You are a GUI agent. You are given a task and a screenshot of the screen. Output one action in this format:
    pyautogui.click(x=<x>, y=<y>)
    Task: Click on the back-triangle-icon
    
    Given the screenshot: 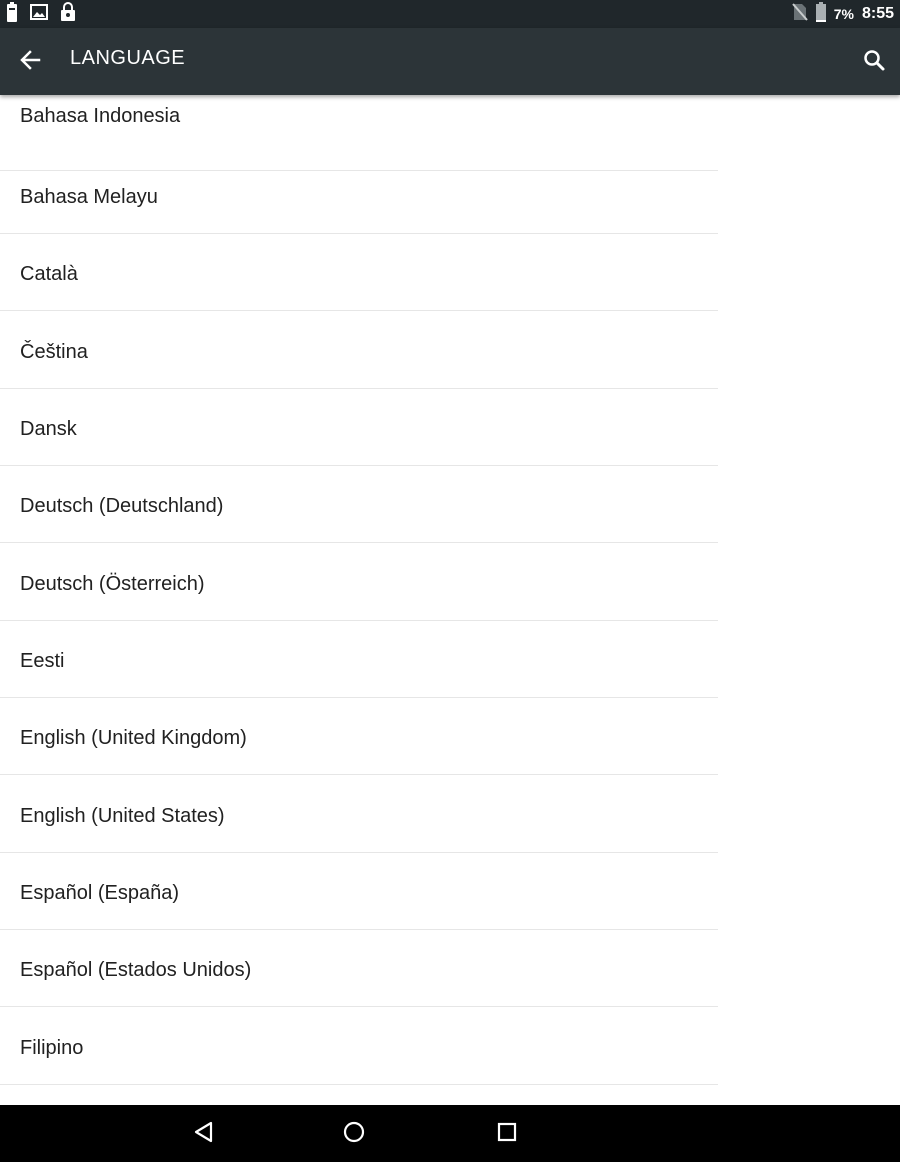 What is the action you would take?
    pyautogui.click(x=203, y=1134)
    